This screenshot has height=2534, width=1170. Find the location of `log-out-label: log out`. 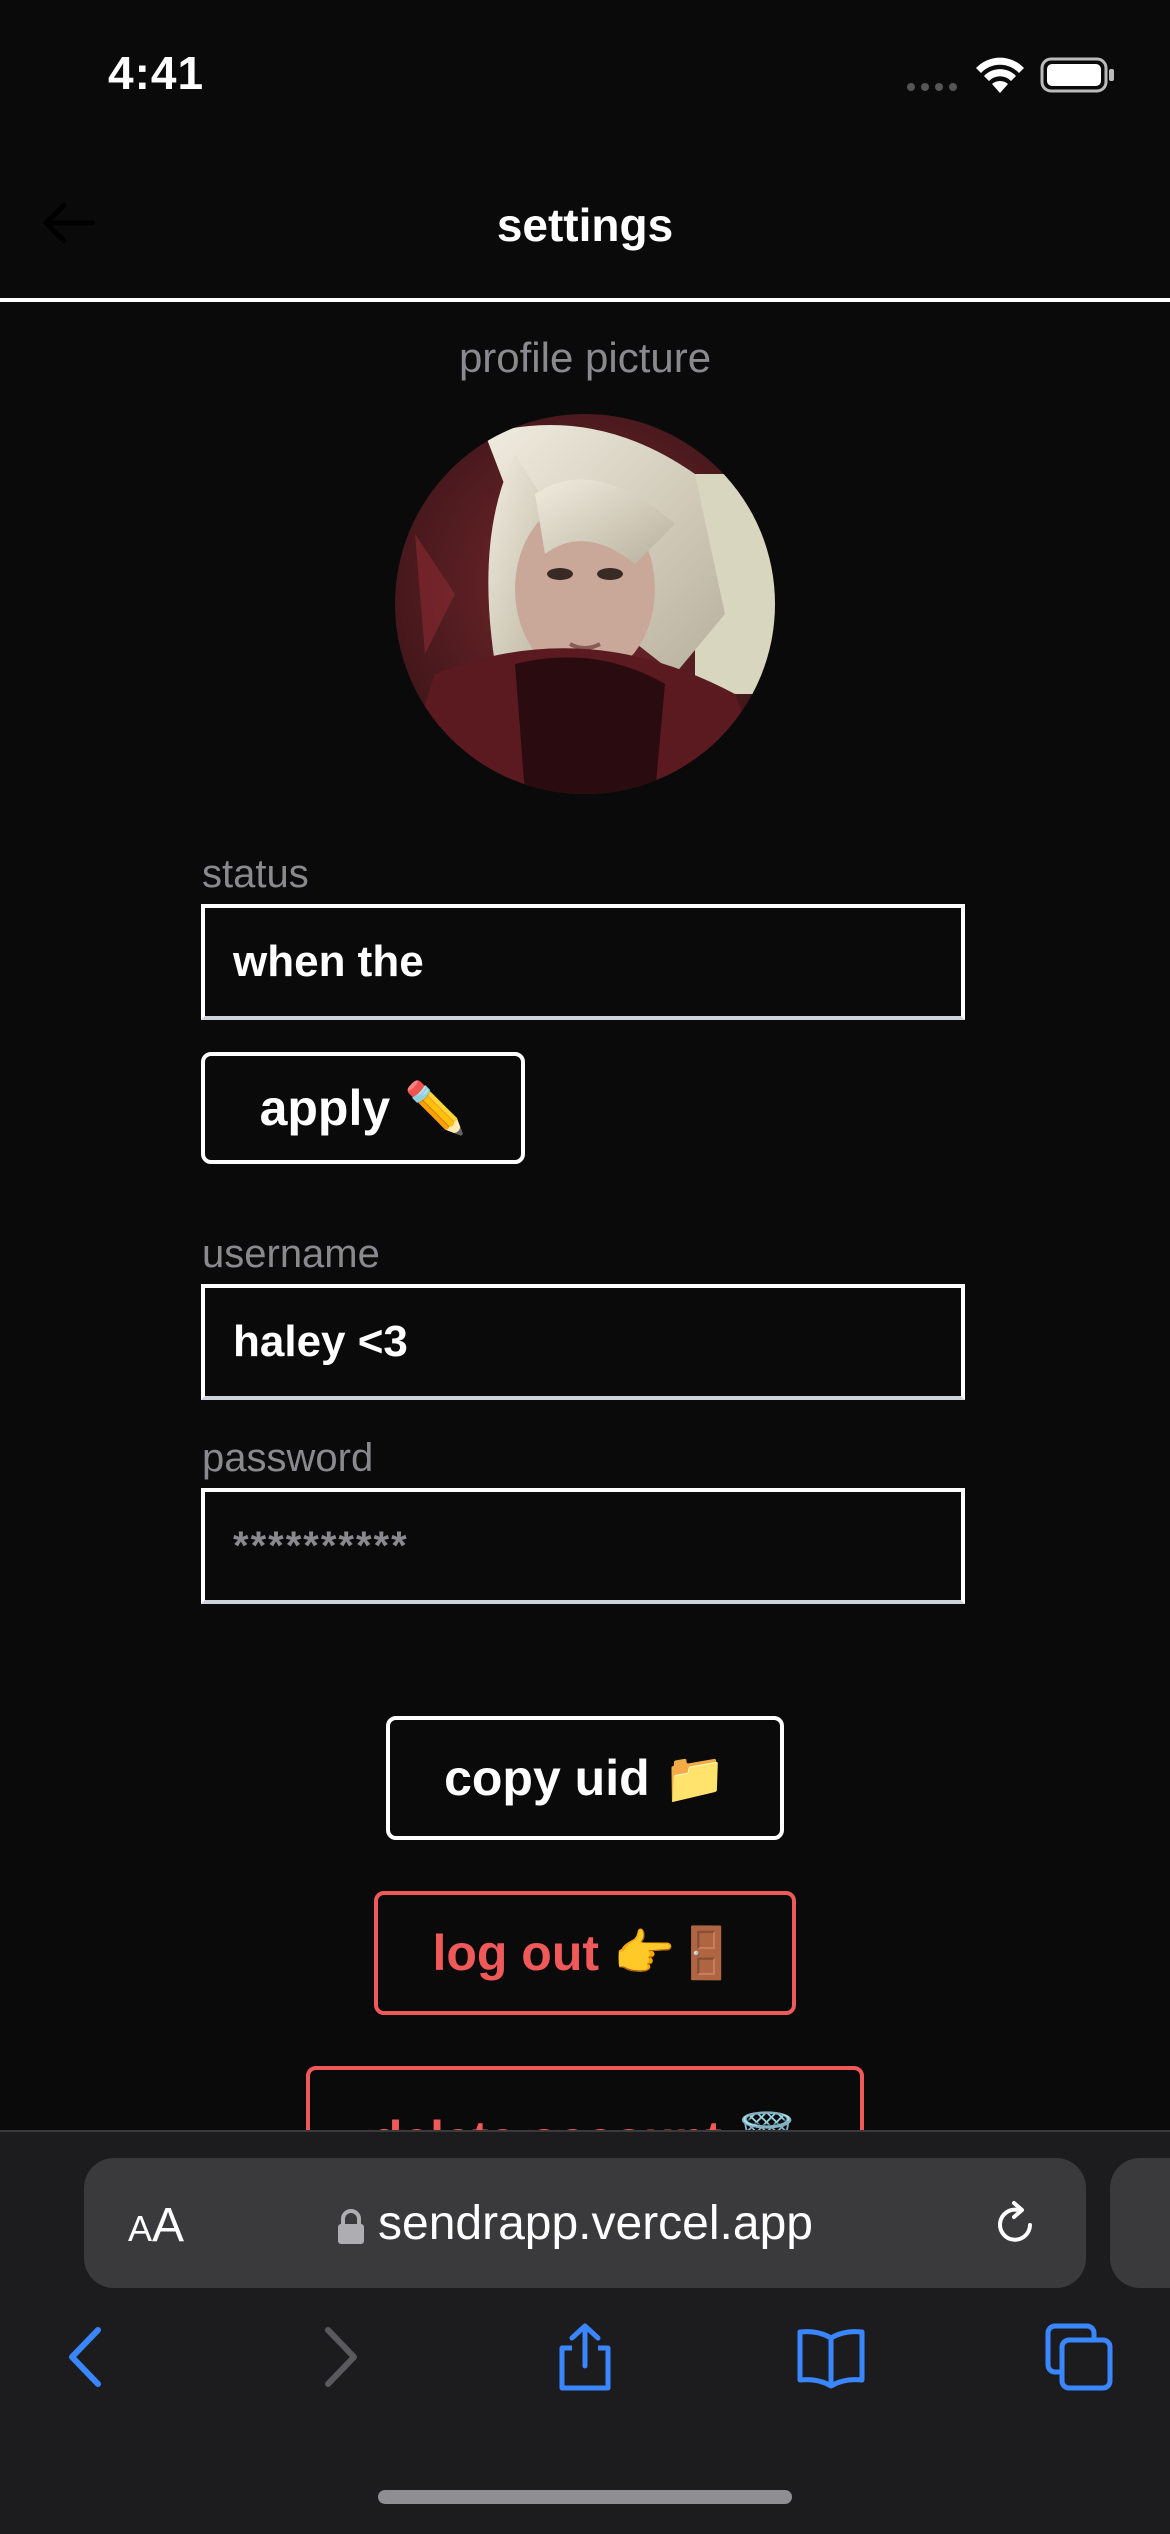

log-out-label: log out is located at coordinates (516, 1953).